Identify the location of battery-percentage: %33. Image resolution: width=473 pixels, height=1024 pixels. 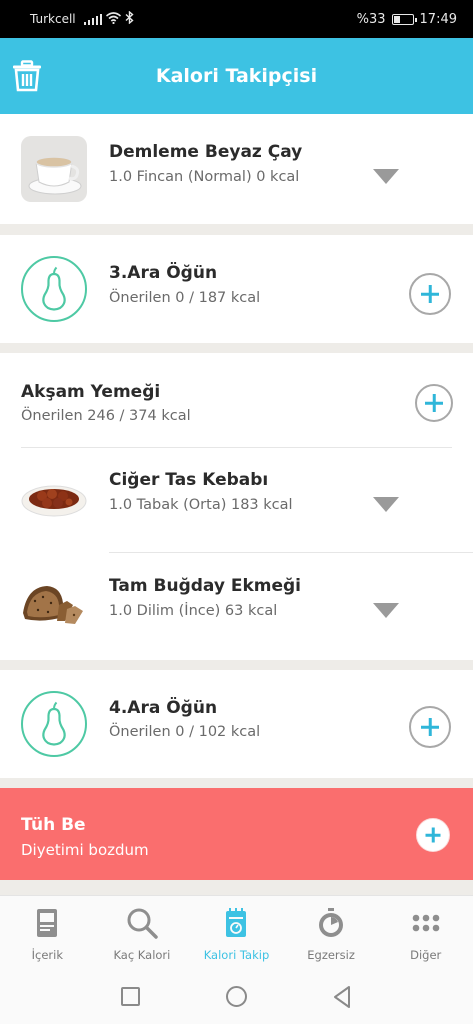
(371, 19).